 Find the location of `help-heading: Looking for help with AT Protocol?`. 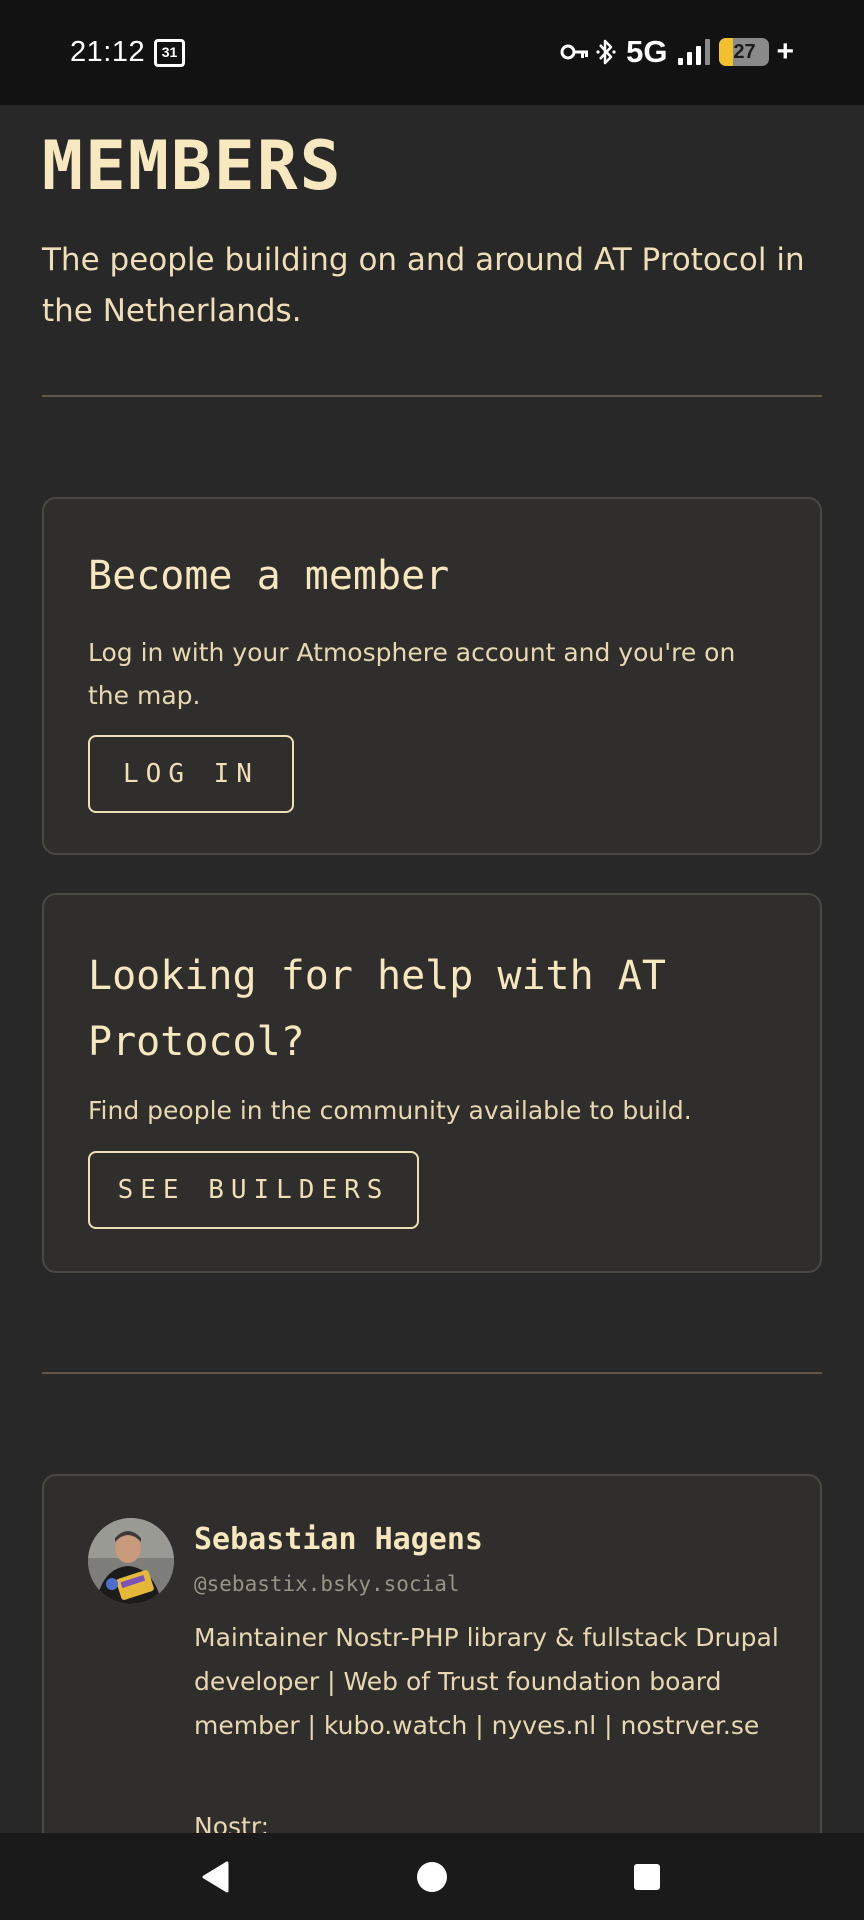

help-heading: Looking for help with AT Protocol? is located at coordinates (377, 1009).